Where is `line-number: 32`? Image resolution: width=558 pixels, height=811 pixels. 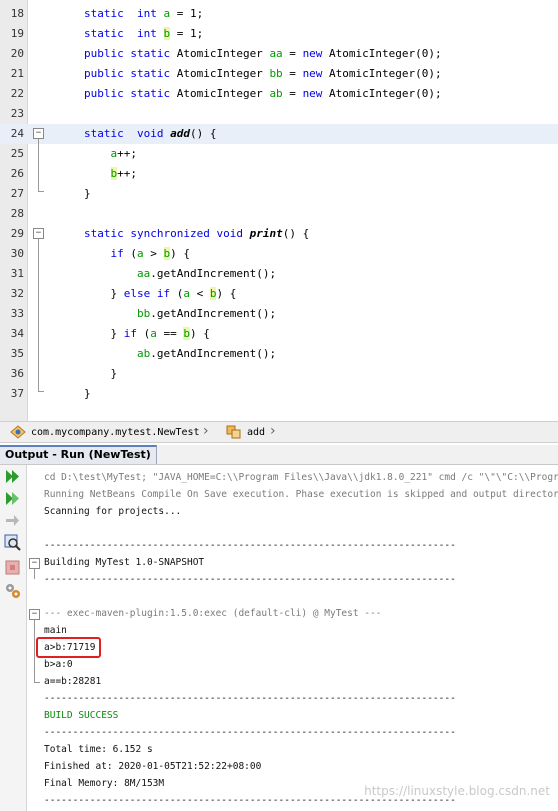
line-number: 32 is located at coordinates (17, 293).